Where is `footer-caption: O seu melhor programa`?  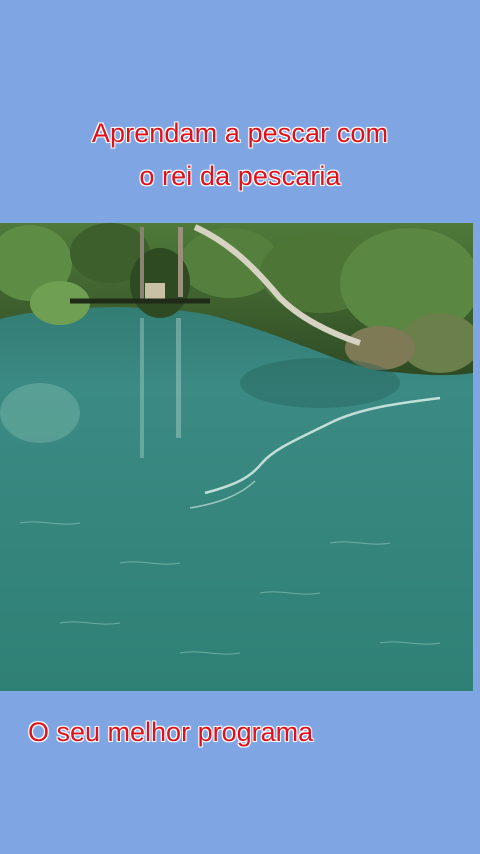 footer-caption: O seu melhor programa is located at coordinates (171, 732).